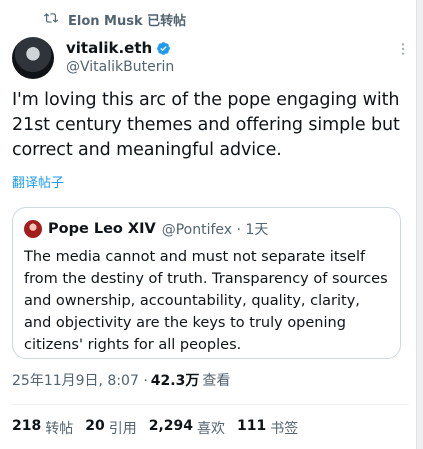  I want to click on engagement-stats: 218 转帖 20 引用 2,294 喜欢 111 书签, so click(155, 428).